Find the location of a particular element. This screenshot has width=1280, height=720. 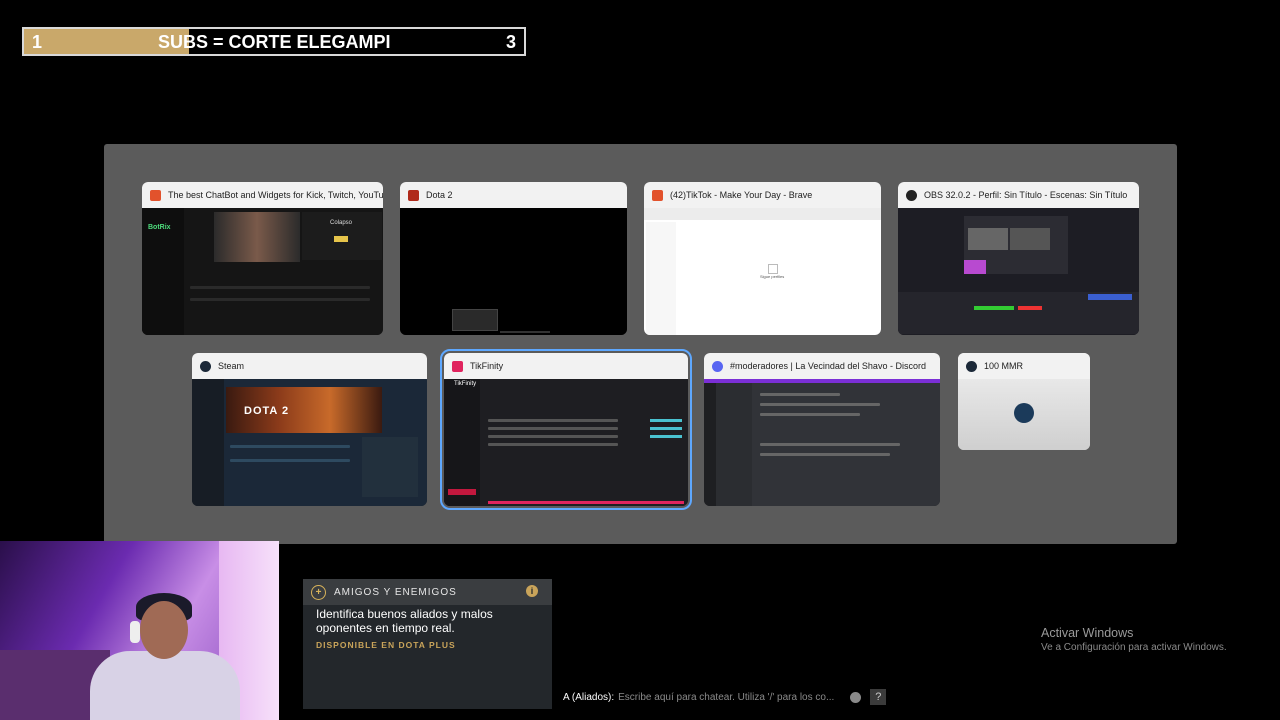

goal-end-number: 3 is located at coordinates (510, 42).